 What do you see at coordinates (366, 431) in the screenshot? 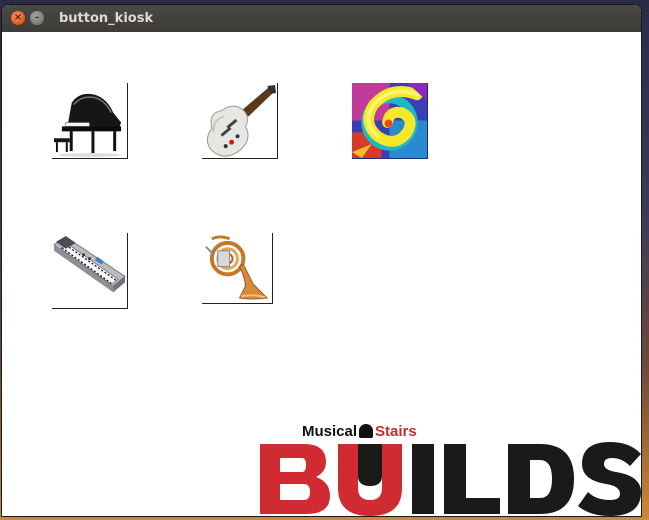
I see `stairs-bulb-icon` at bounding box center [366, 431].